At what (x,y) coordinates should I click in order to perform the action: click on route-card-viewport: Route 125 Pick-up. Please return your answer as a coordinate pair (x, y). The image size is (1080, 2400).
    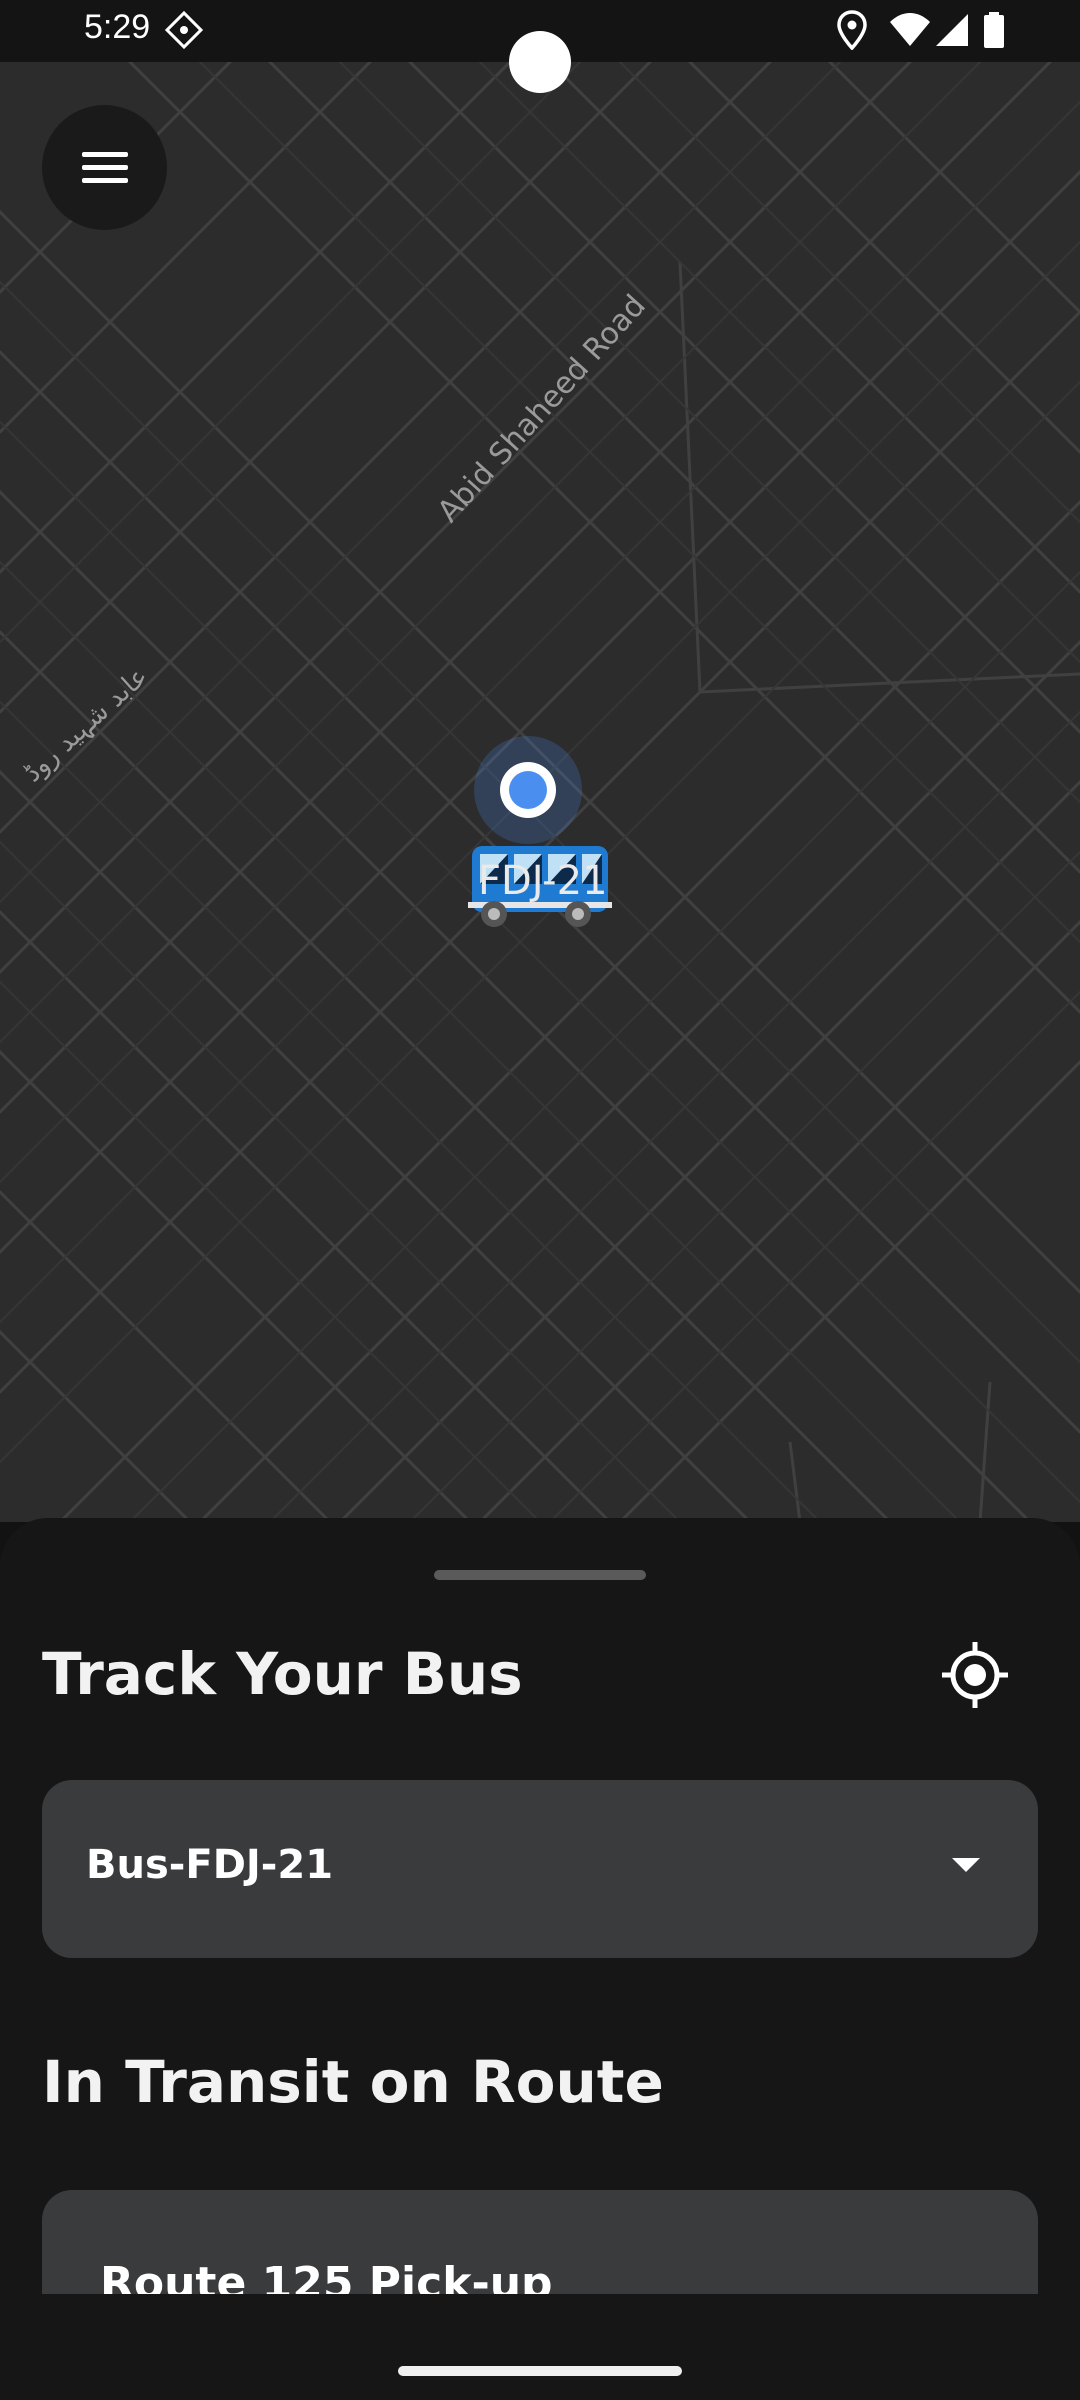
    Looking at the image, I should click on (540, 2242).